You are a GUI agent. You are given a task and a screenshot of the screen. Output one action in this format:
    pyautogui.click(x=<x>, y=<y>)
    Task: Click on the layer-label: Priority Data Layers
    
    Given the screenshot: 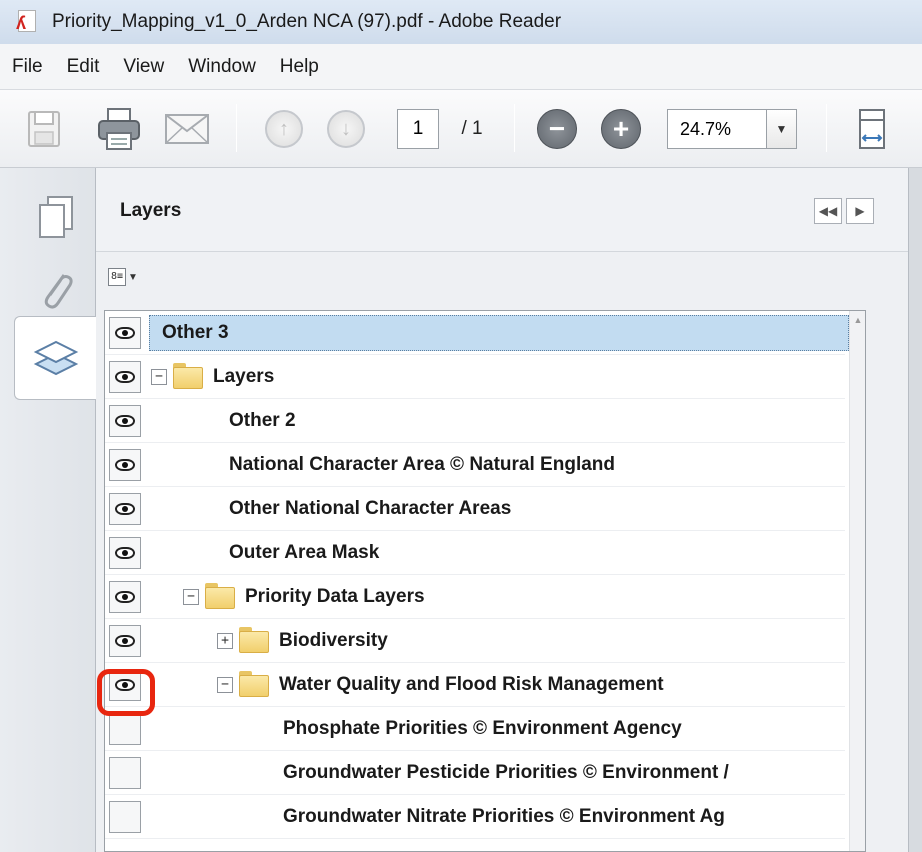 What is the action you would take?
    pyautogui.click(x=335, y=596)
    